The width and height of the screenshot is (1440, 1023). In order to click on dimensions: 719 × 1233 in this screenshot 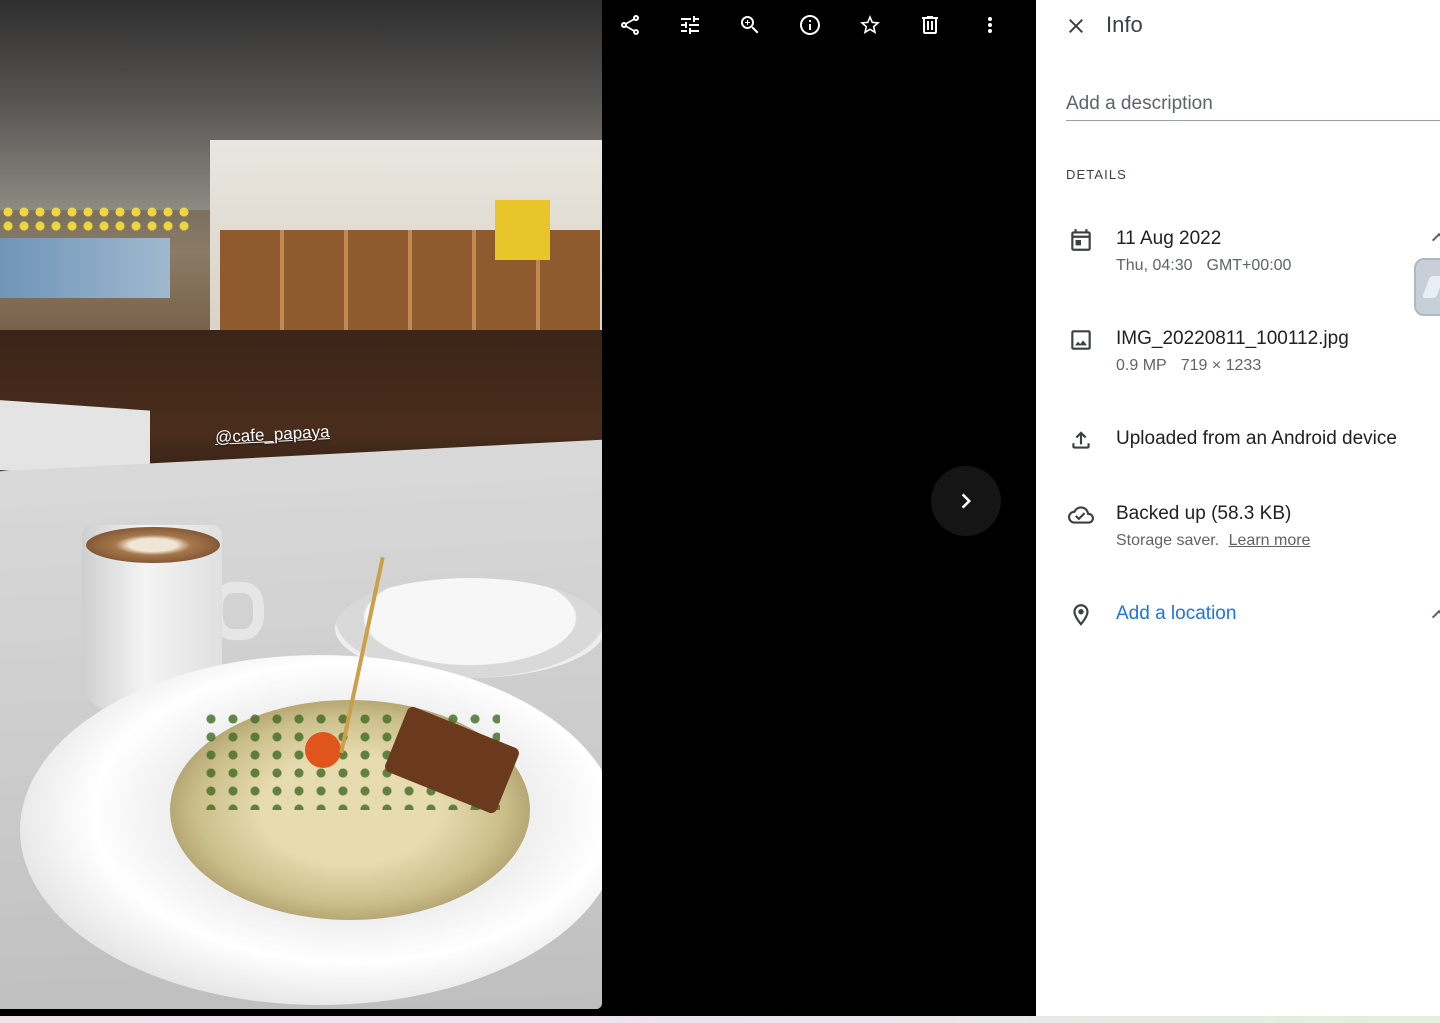, I will do `click(1221, 365)`.